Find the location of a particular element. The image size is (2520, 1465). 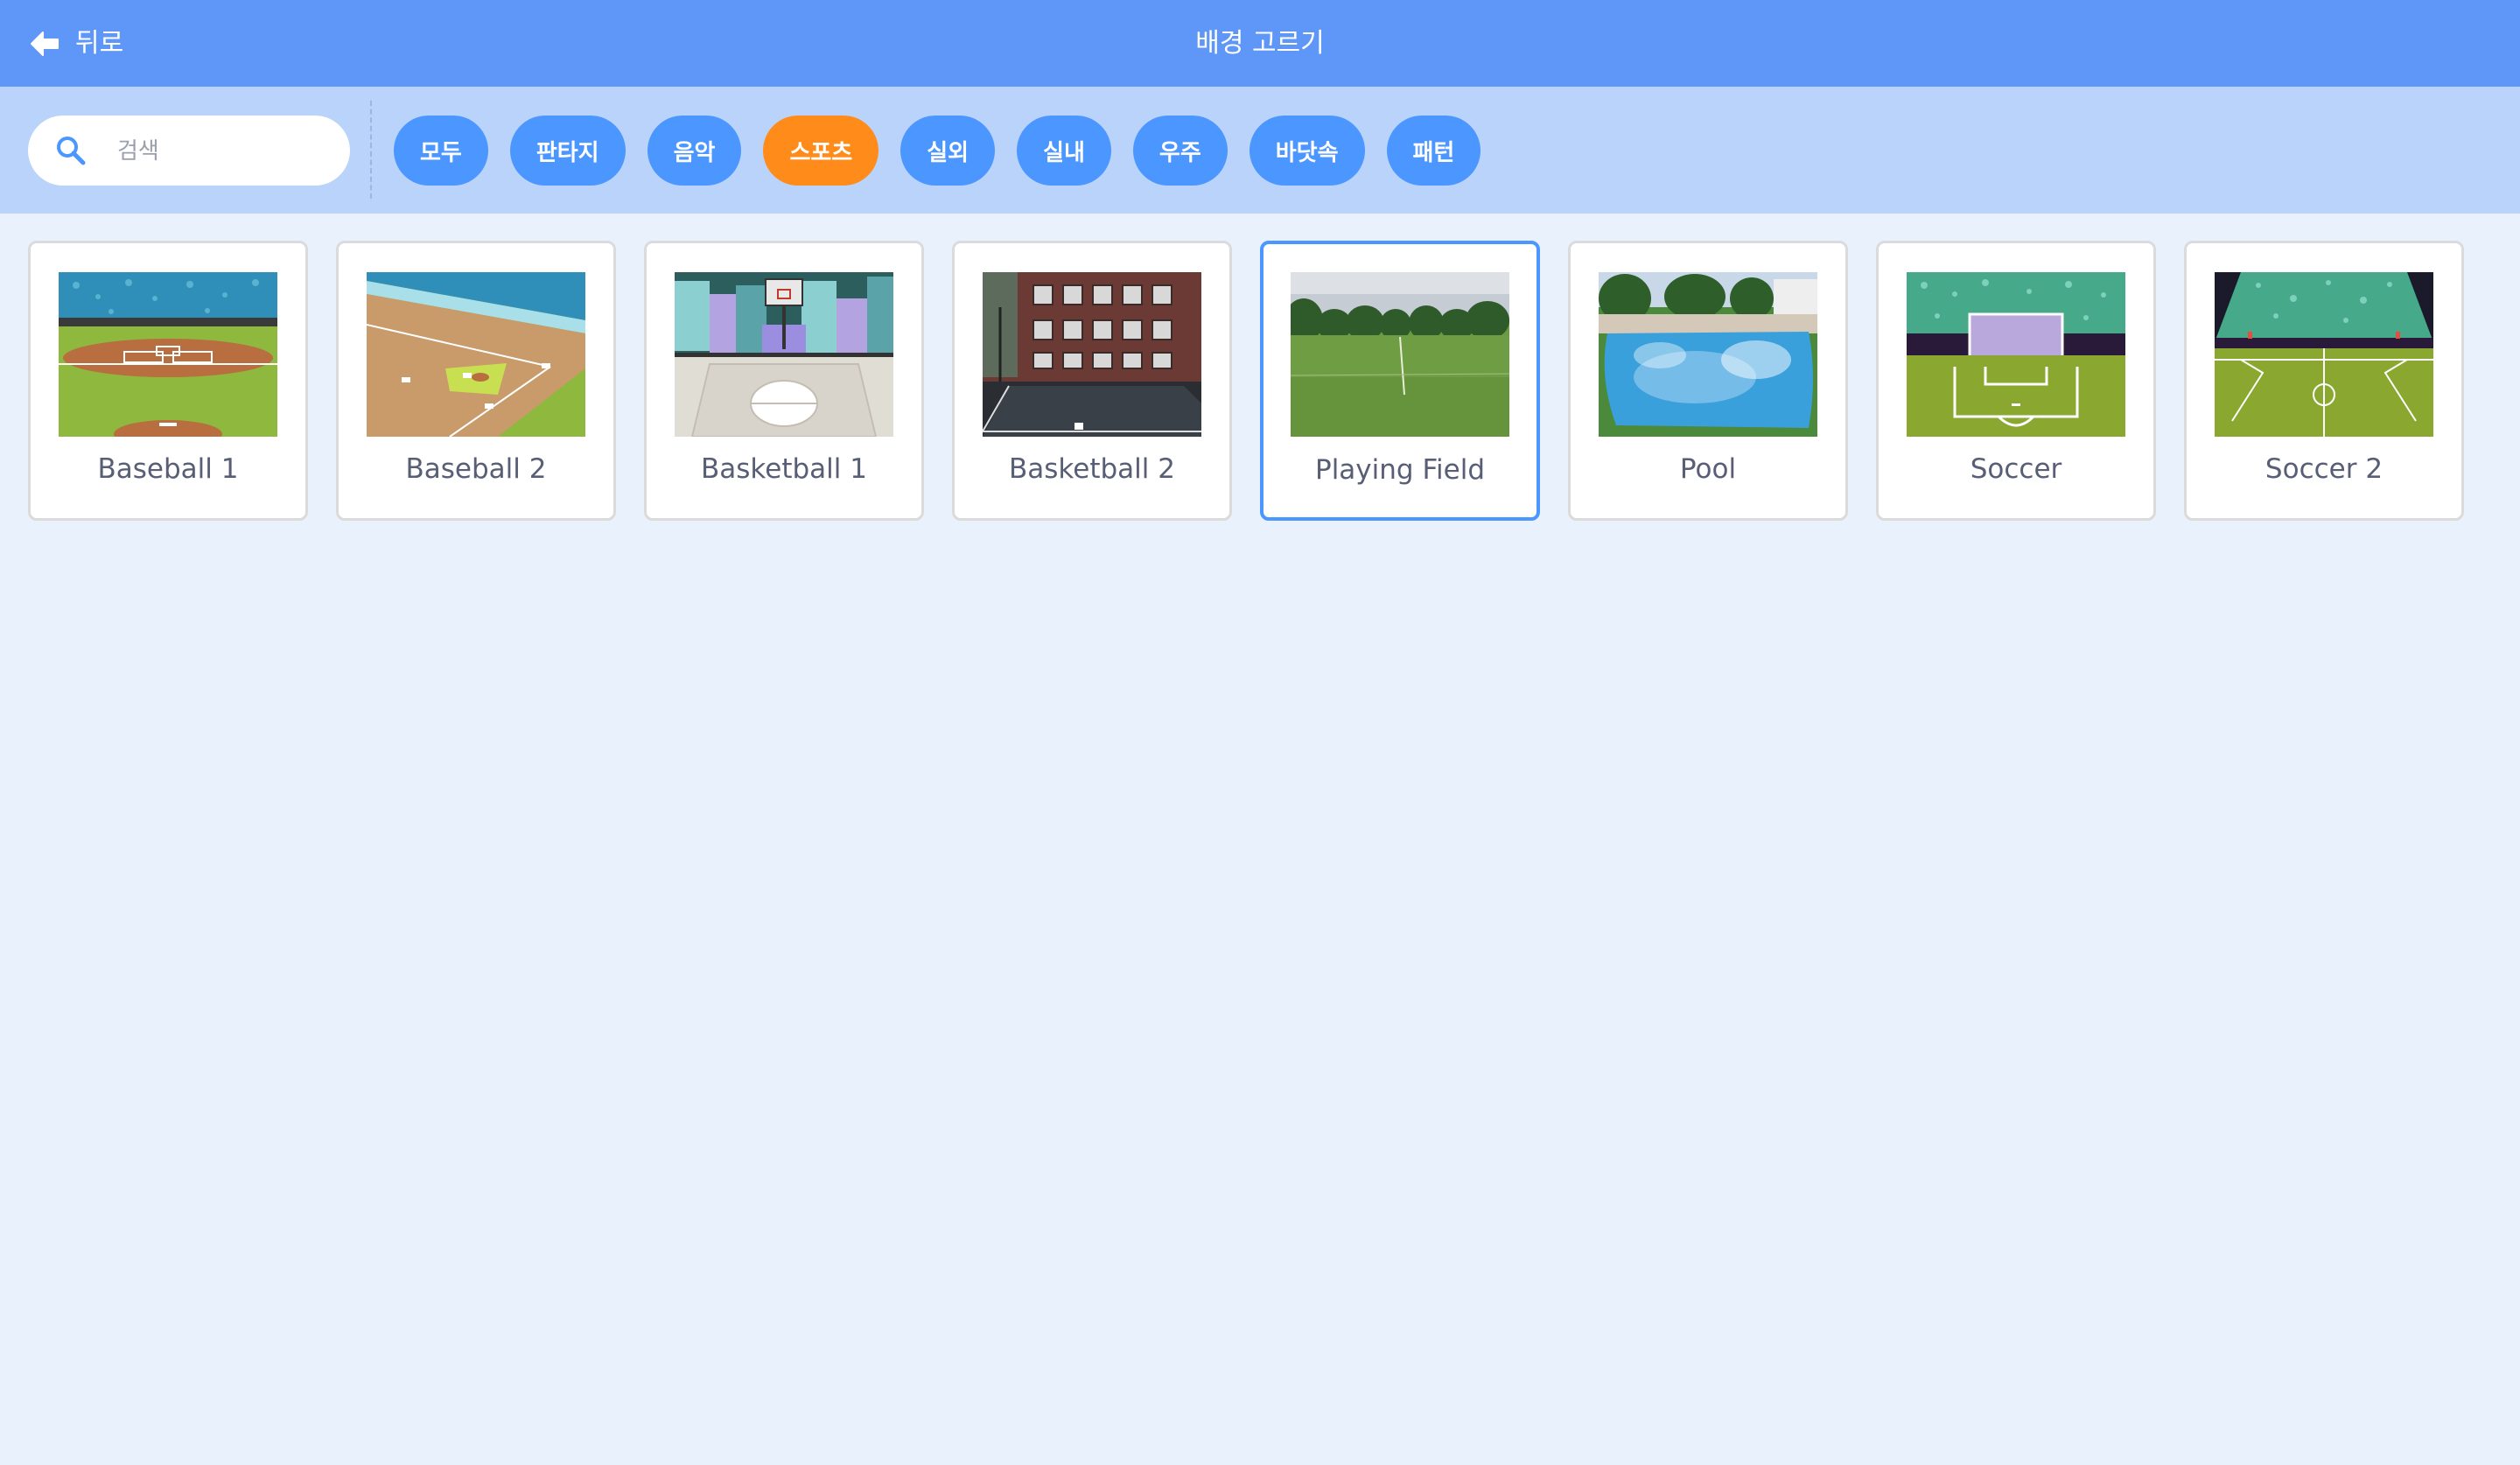

tag-fantasy: 판타지 is located at coordinates (567, 151).